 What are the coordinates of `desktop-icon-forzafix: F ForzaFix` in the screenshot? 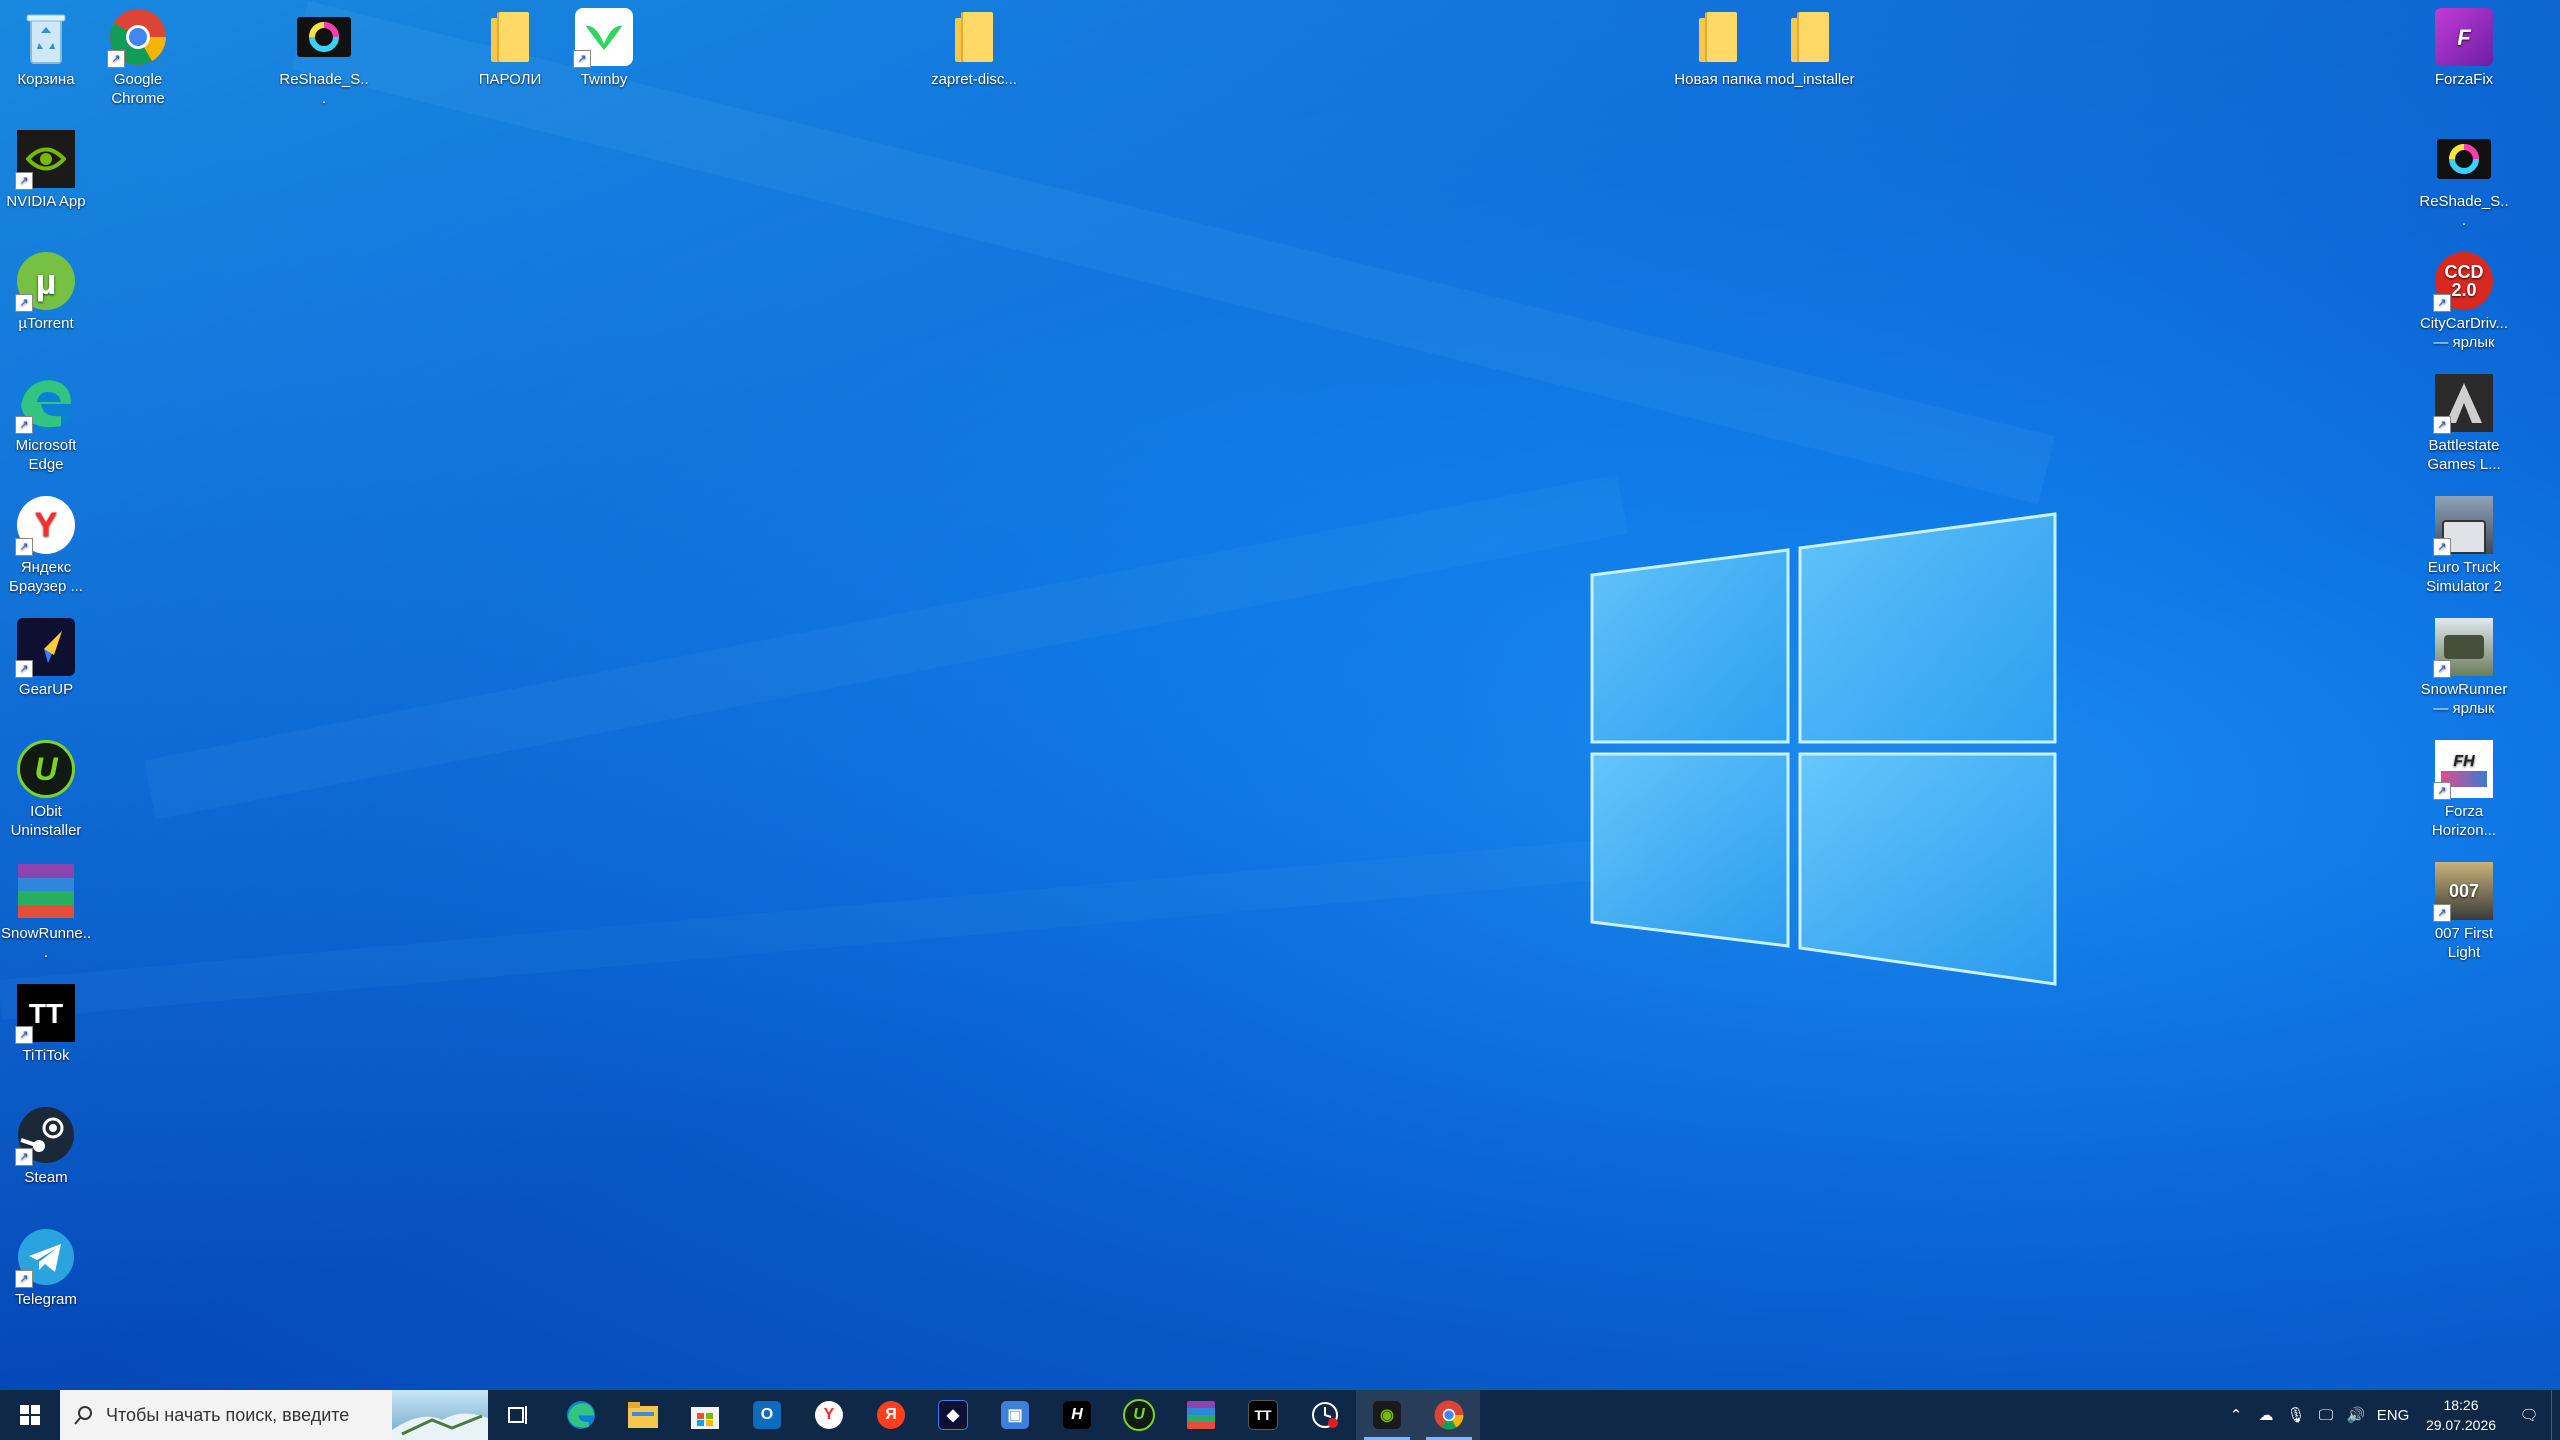 It's located at (2464, 47).